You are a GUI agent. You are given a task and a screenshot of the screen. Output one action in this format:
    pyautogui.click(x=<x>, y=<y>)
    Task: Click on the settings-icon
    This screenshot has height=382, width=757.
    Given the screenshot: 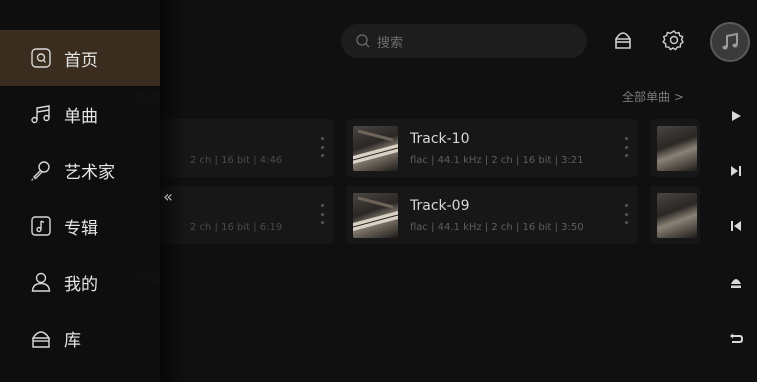 What is the action you would take?
    pyautogui.click(x=674, y=40)
    